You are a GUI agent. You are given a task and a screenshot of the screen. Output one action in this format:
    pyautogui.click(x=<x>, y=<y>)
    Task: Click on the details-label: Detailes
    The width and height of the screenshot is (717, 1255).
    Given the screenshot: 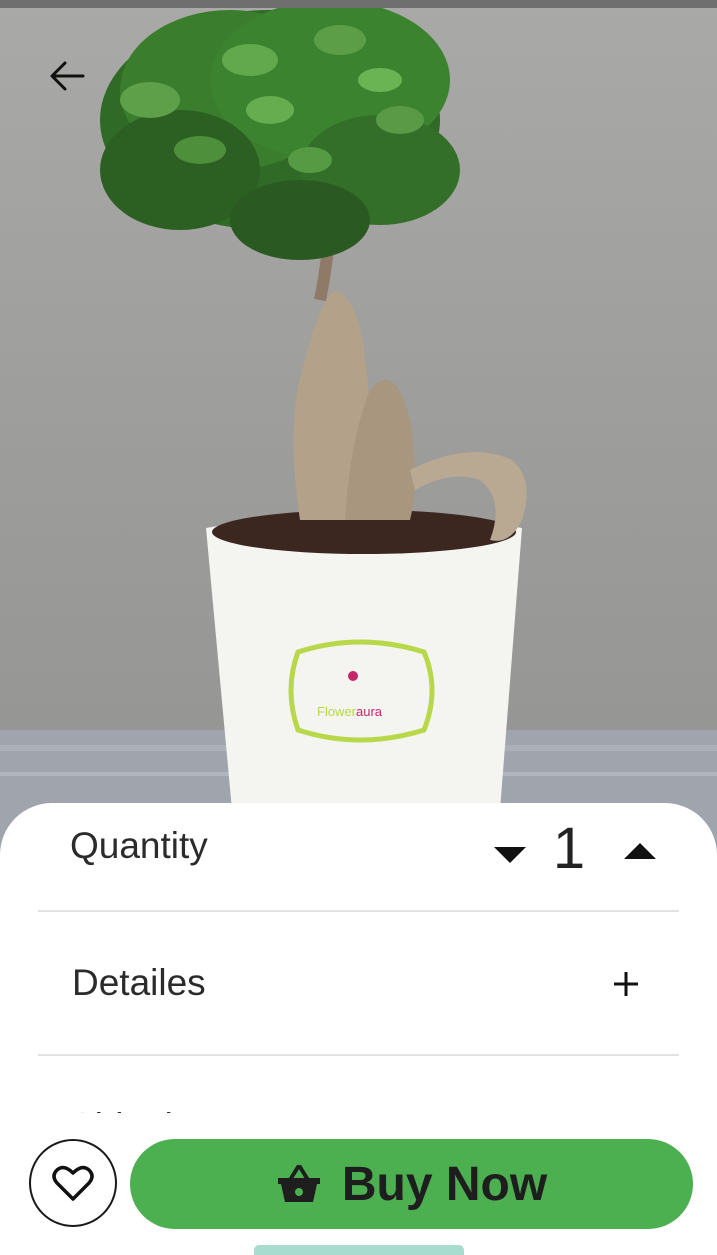 What is the action you would take?
    pyautogui.click(x=139, y=982)
    